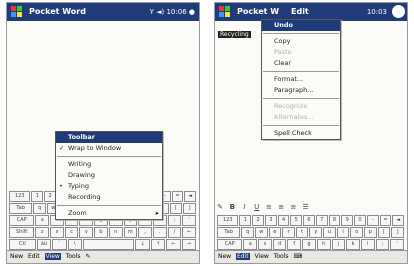 The width and height of the screenshot is (414, 266). Describe the element at coordinates (109, 186) in the screenshot. I see `menu-item: • Typing` at that location.